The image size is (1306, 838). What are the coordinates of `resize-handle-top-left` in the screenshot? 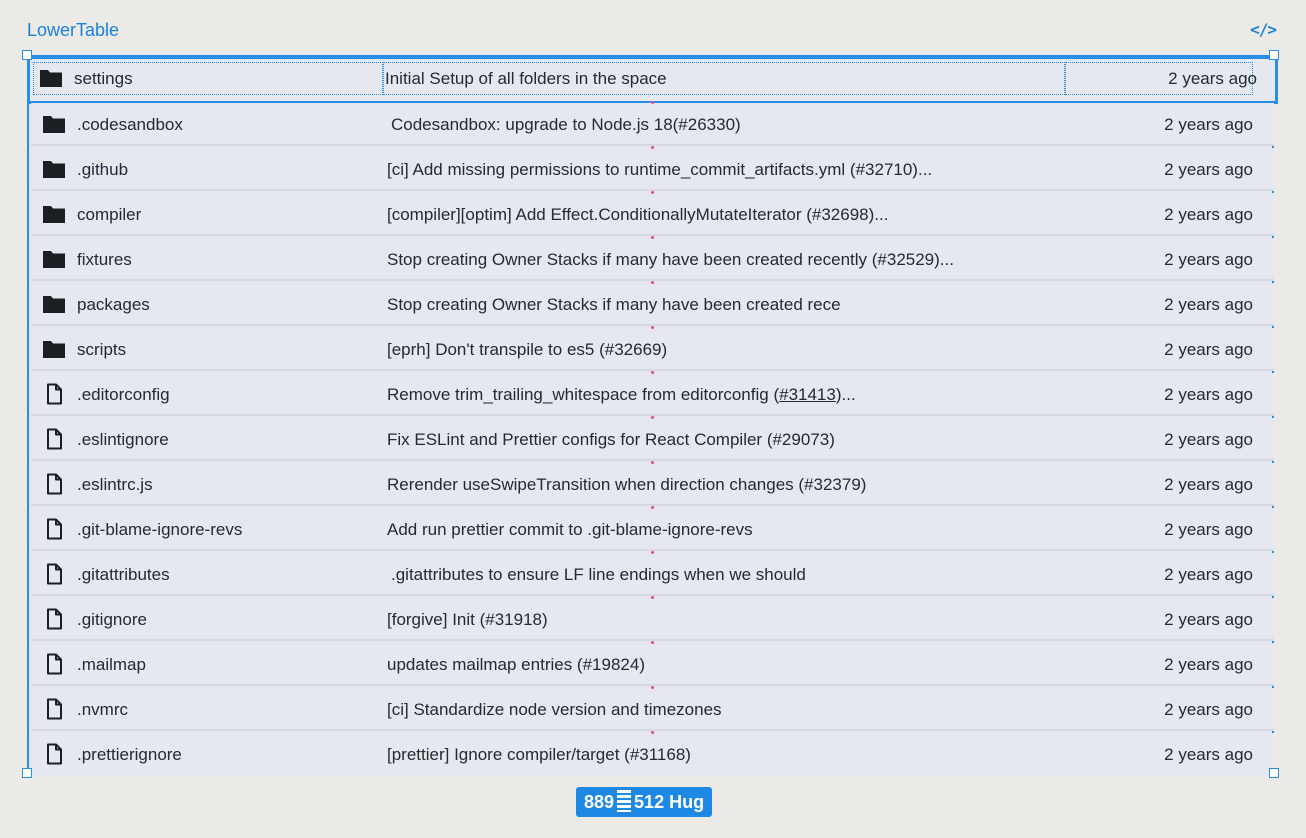 It's located at (27, 55).